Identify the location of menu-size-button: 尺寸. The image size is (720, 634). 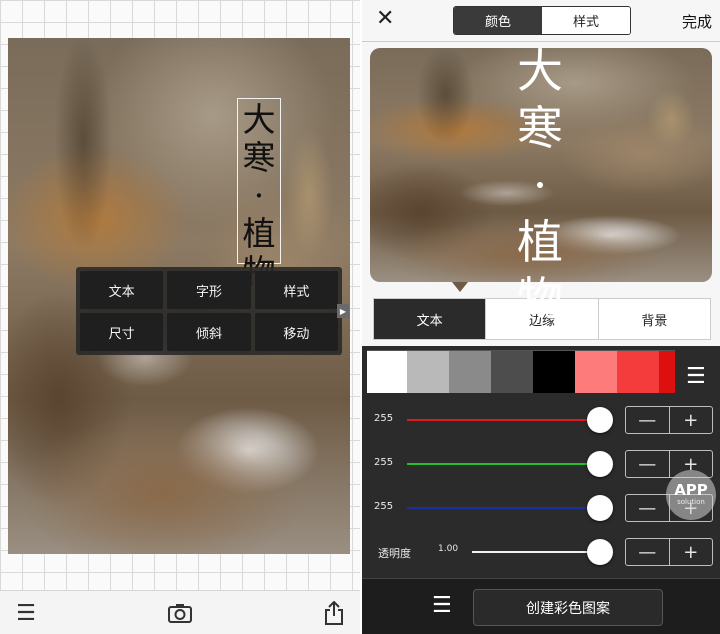
(122, 332).